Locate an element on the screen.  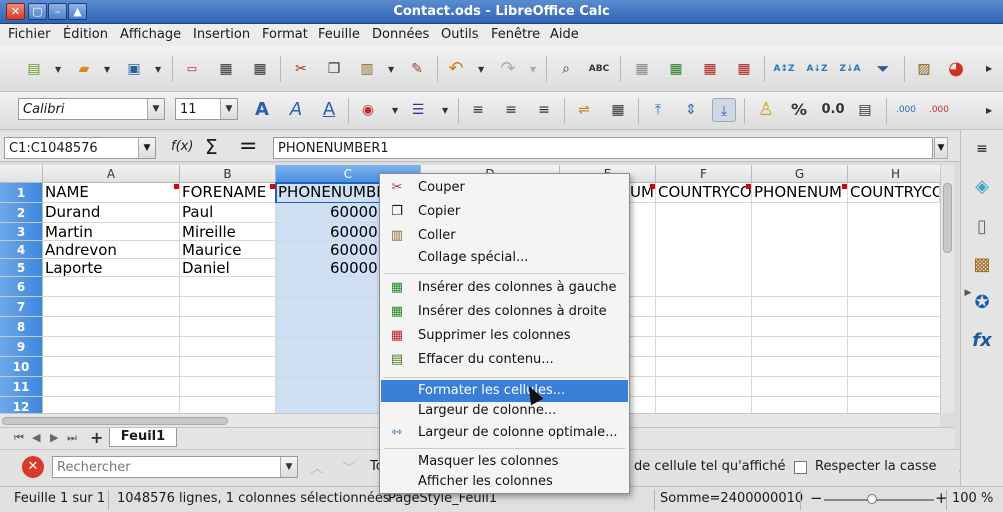
column-header-f: F is located at coordinates (704, 174).